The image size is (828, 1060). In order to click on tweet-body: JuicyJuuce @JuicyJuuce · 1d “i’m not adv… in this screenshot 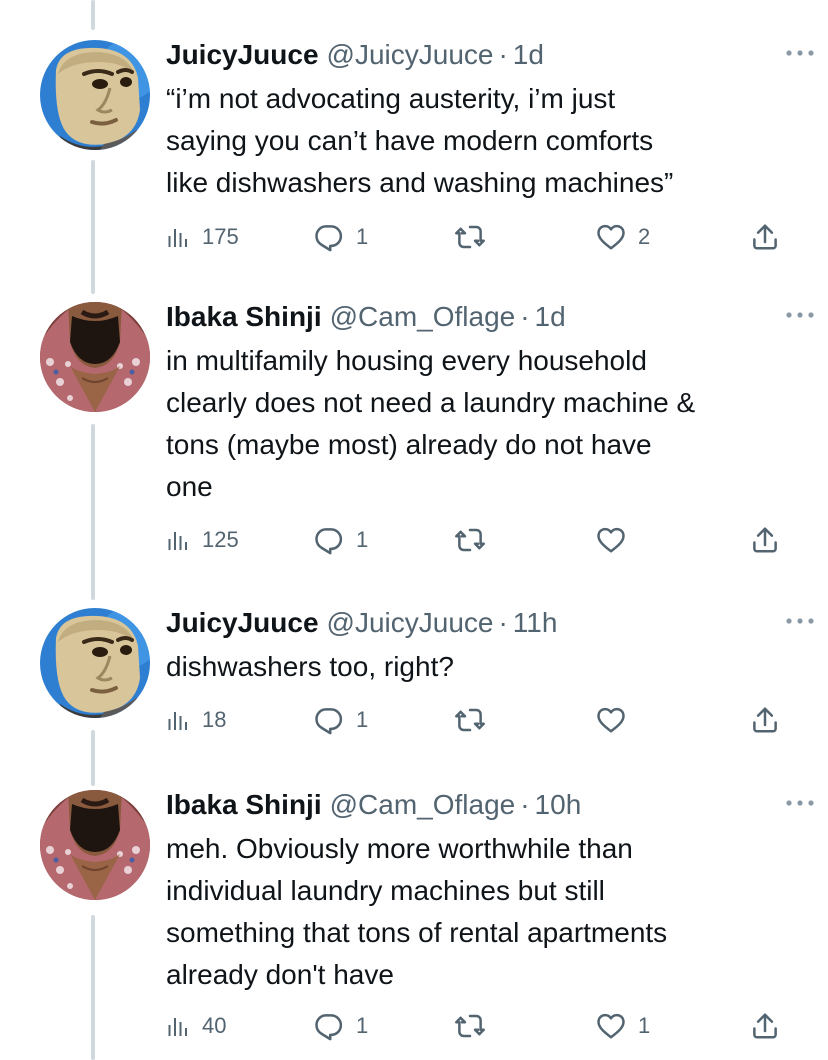, I will do `click(471, 122)`.